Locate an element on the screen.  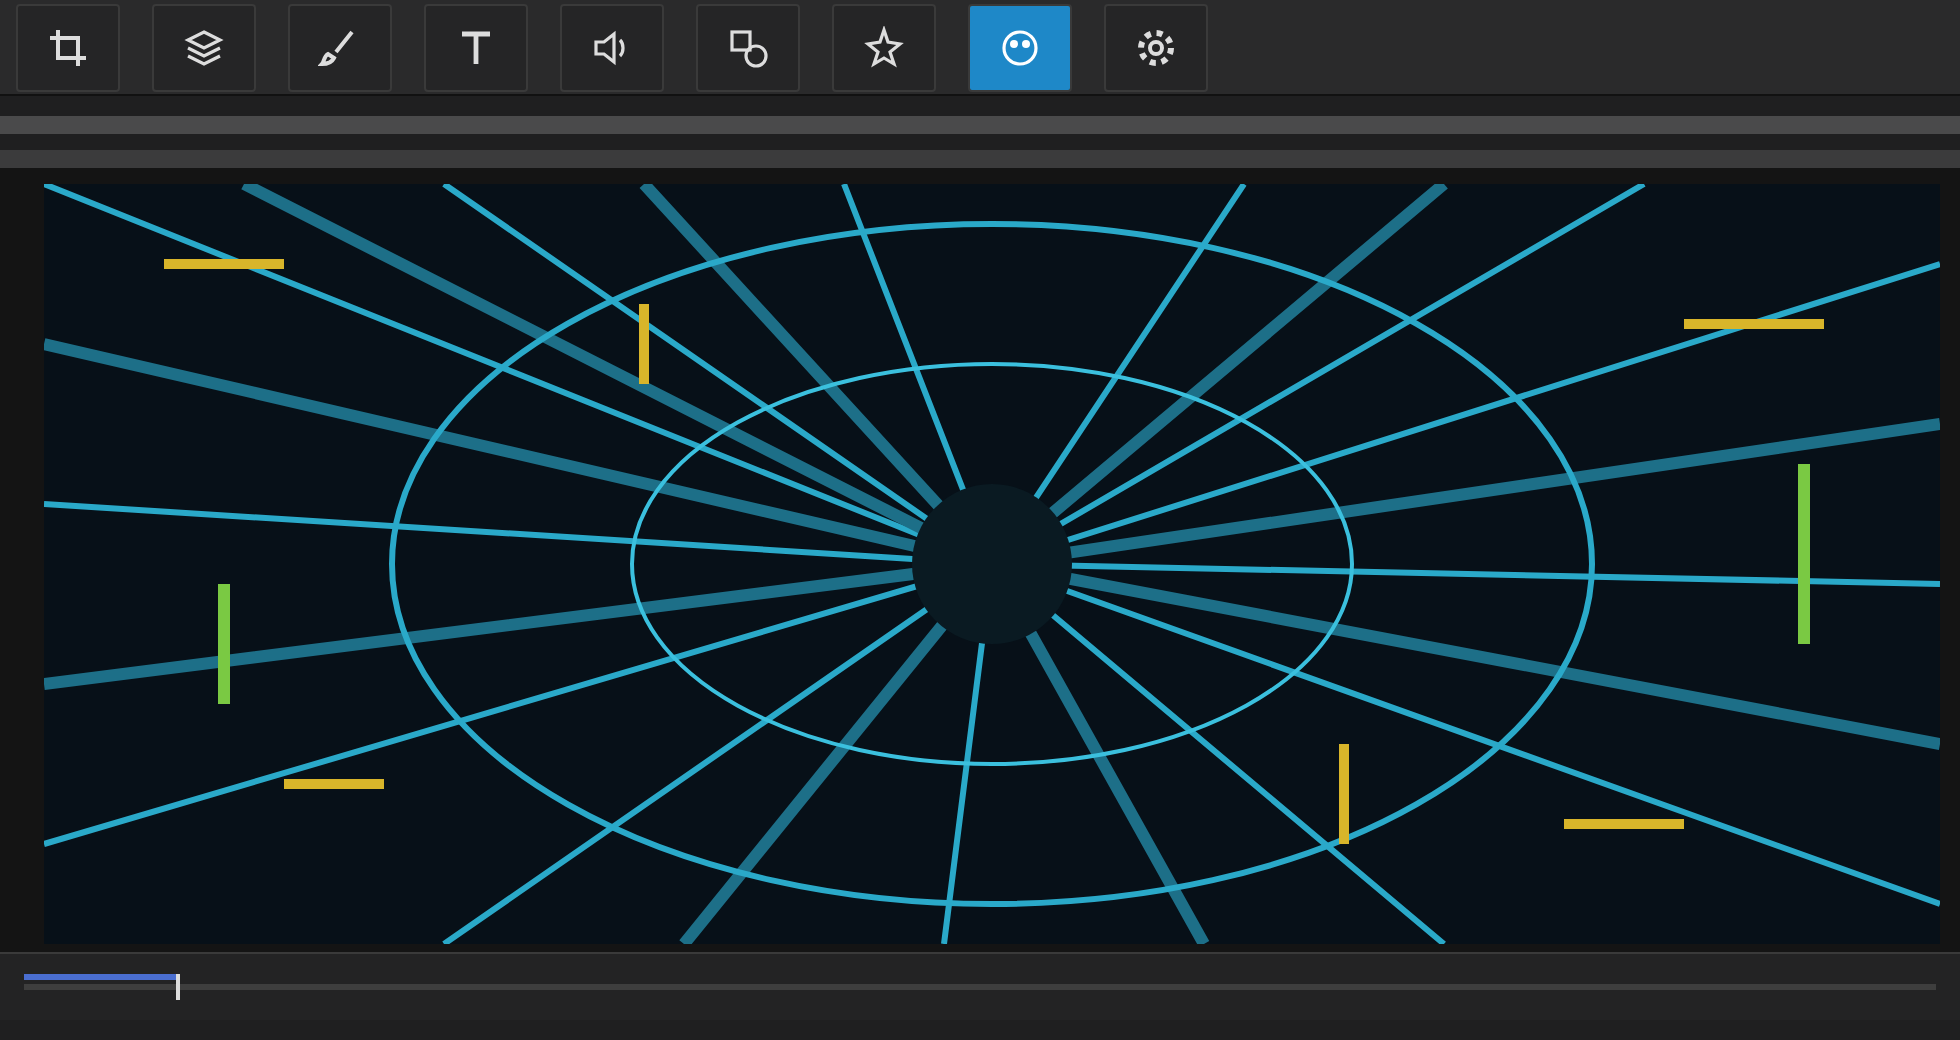
shapes-icon is located at coordinates (748, 47).